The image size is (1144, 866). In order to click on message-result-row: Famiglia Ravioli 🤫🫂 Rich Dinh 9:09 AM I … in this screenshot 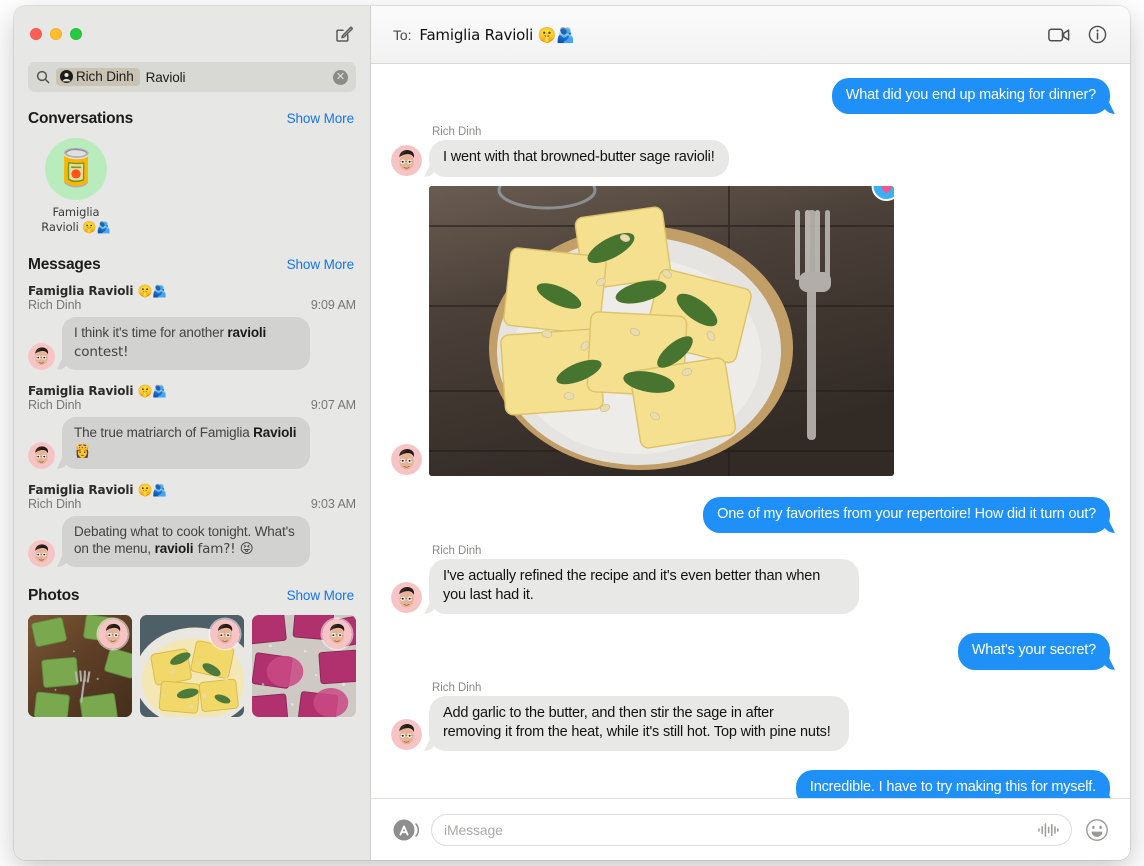, I will do `click(192, 324)`.